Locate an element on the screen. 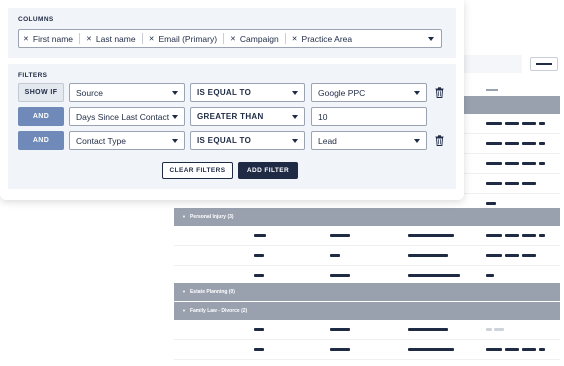  field-value: Contact Type is located at coordinates (101, 140).